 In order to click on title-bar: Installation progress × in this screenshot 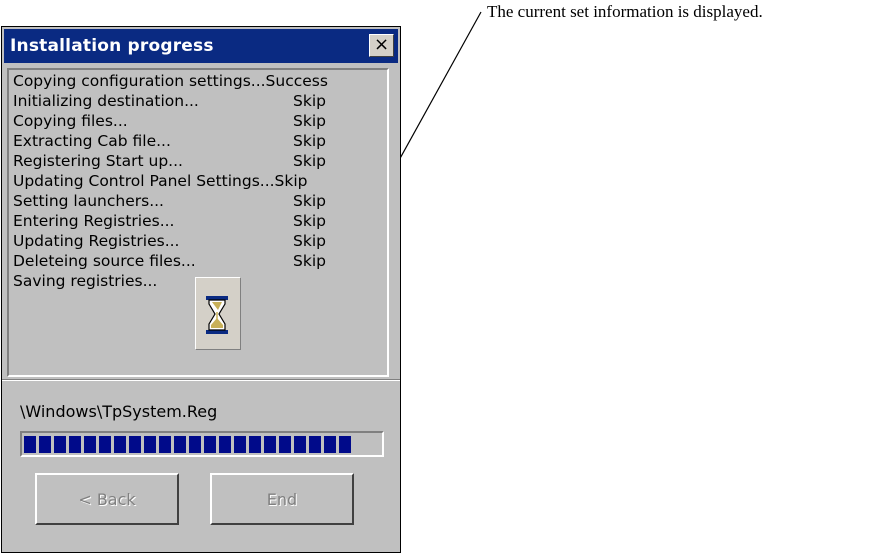, I will do `click(201, 46)`.